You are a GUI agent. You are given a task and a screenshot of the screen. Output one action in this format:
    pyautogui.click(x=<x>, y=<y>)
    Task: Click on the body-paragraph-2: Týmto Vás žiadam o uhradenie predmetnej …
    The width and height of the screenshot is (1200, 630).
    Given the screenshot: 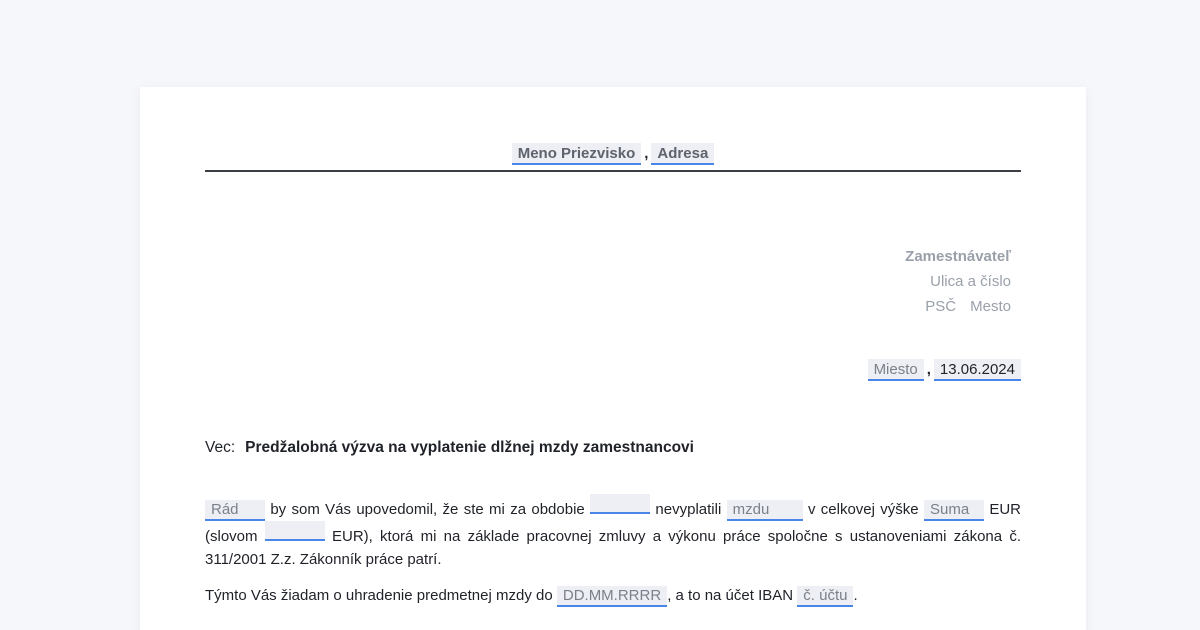 What is the action you would take?
    pyautogui.click(x=613, y=595)
    